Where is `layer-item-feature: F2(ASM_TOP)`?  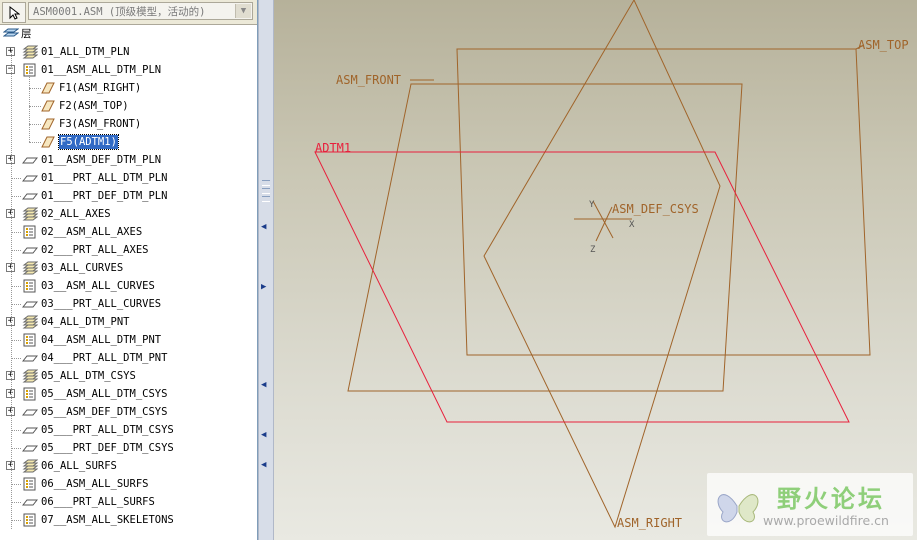
layer-item-feature: F2(ASM_TOP) is located at coordinates (128, 106).